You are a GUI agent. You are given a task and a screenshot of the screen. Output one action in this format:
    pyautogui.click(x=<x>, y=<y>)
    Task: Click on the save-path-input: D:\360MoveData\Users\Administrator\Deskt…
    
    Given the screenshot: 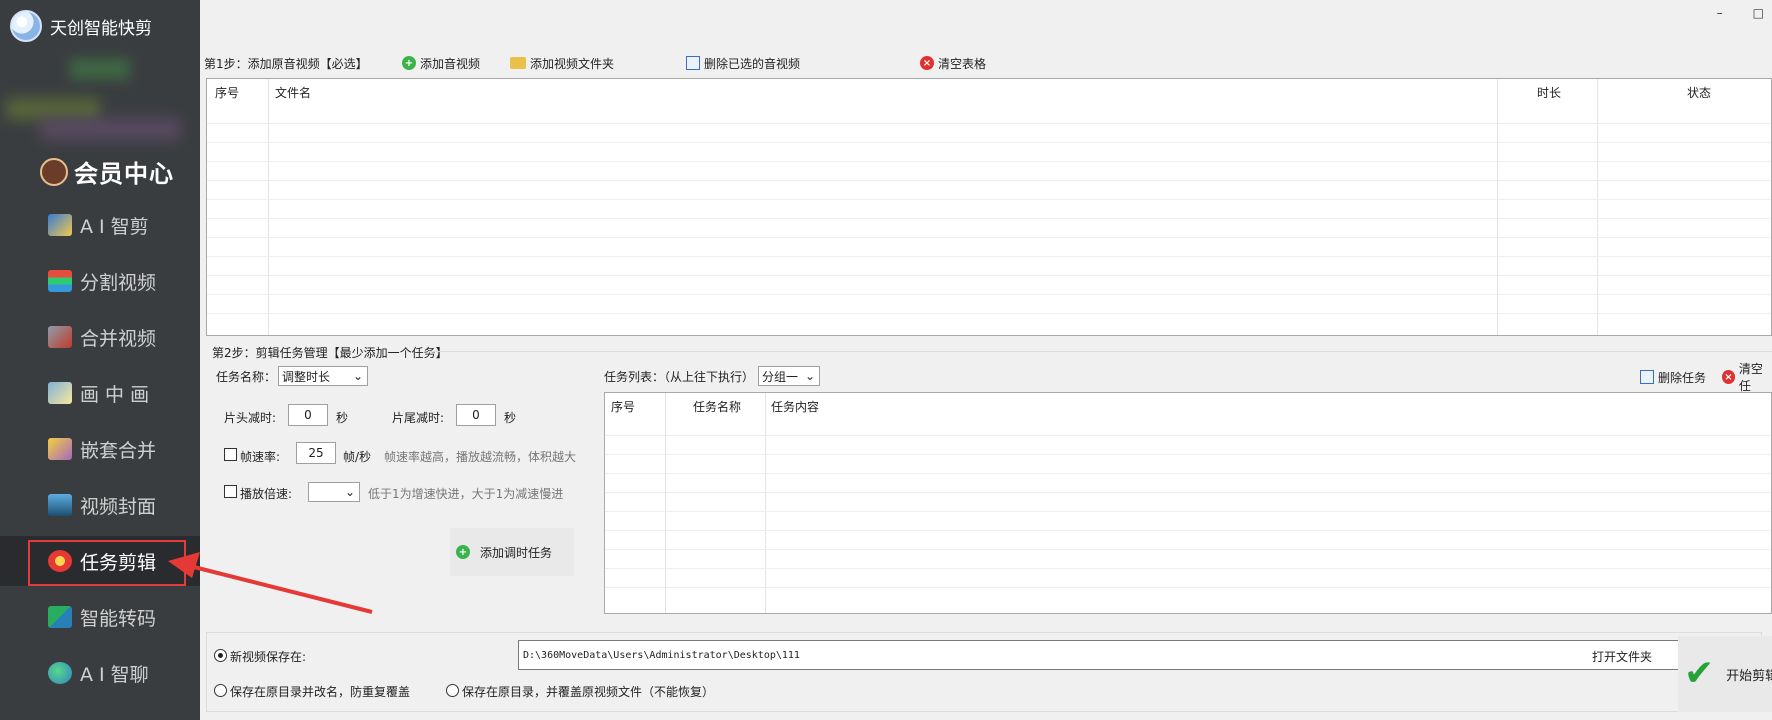 What is the action you would take?
    pyautogui.click(x=1132, y=655)
    